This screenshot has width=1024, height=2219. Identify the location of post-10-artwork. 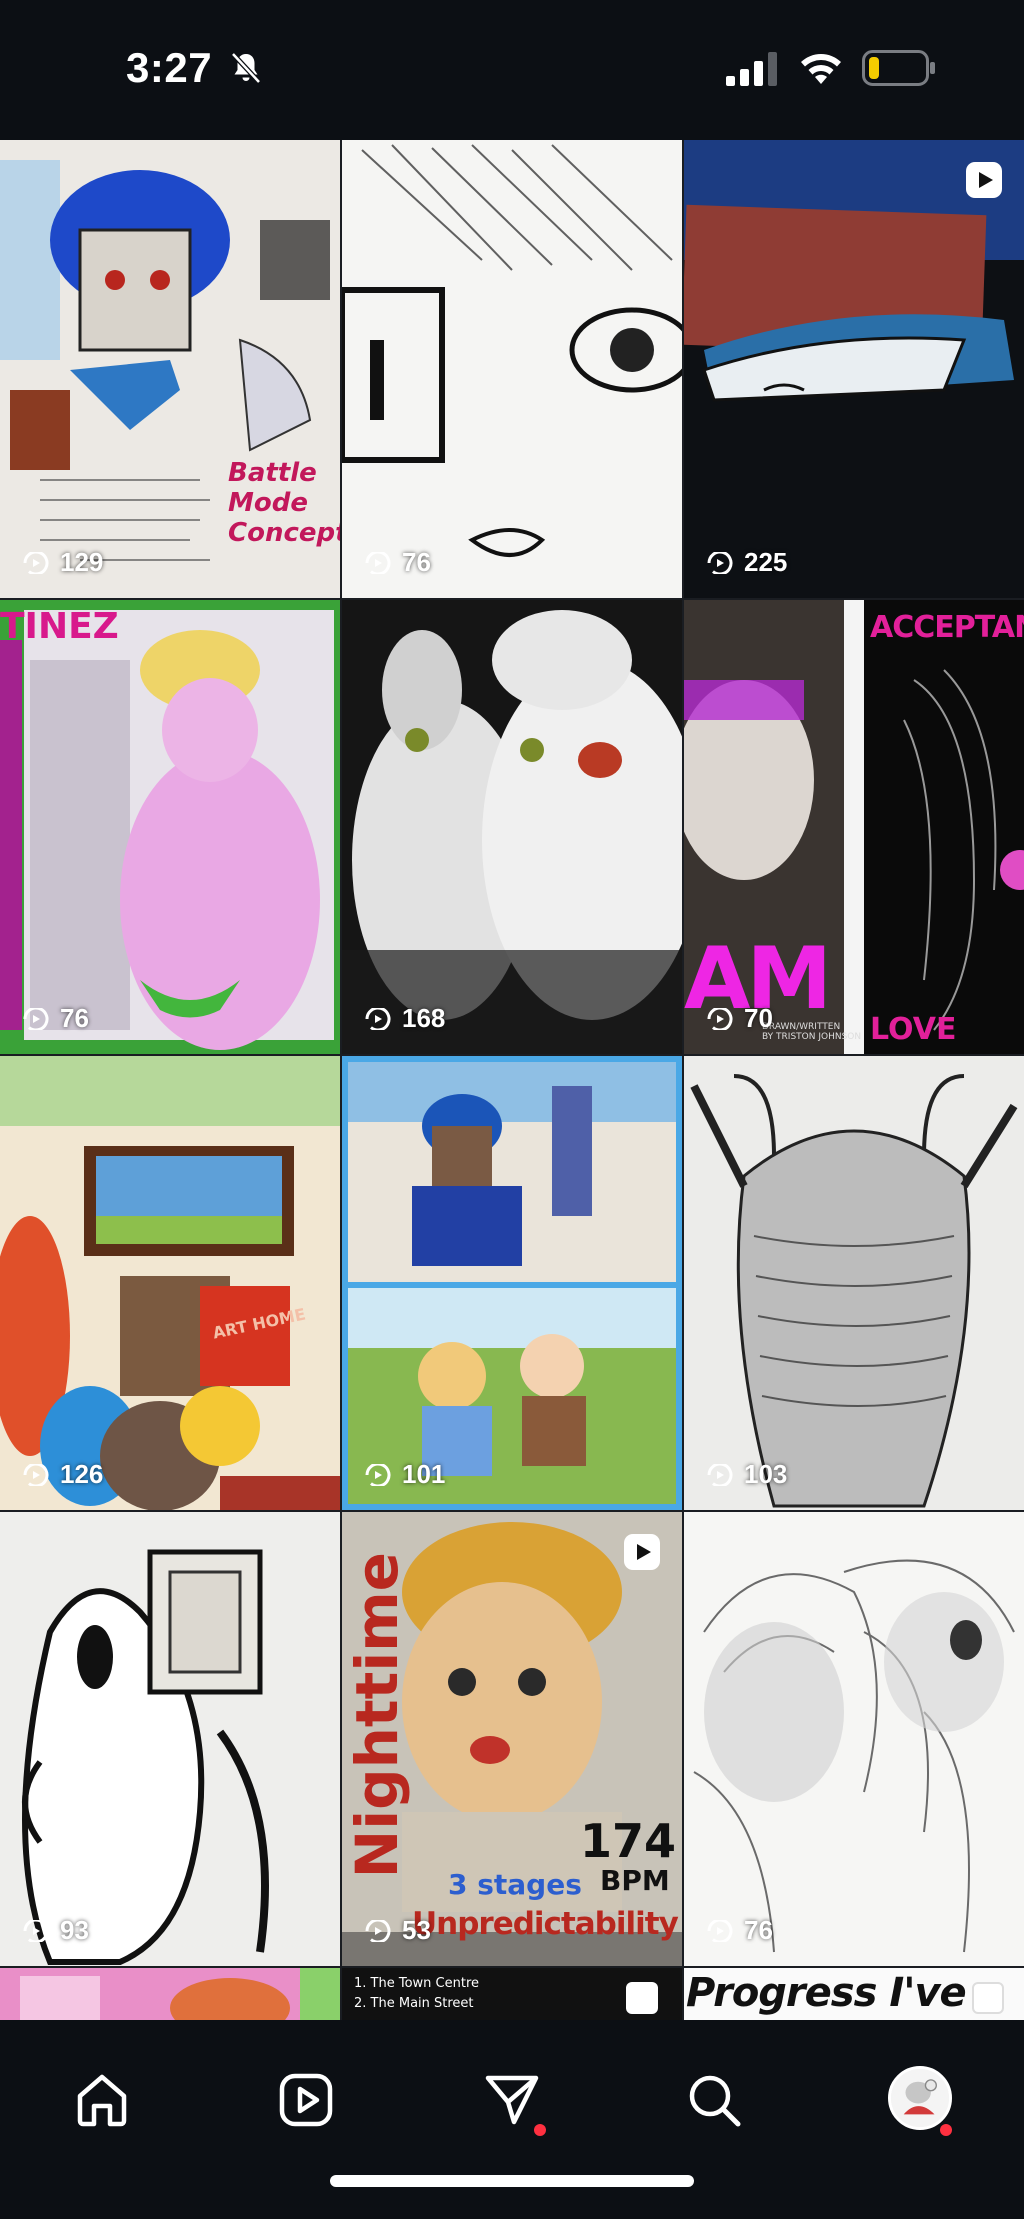
(170, 1739).